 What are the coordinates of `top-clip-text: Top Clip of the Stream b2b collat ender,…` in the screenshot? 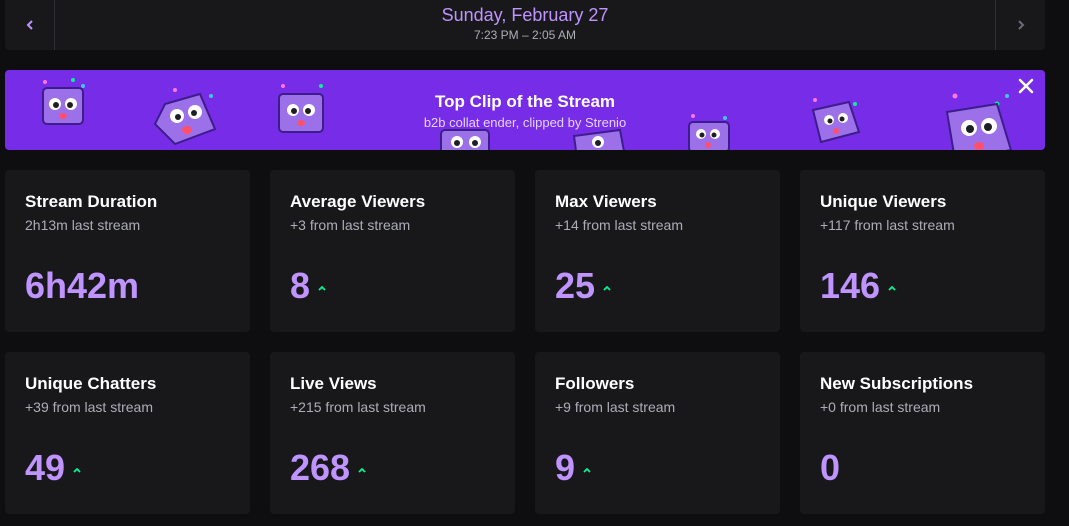 It's located at (525, 111).